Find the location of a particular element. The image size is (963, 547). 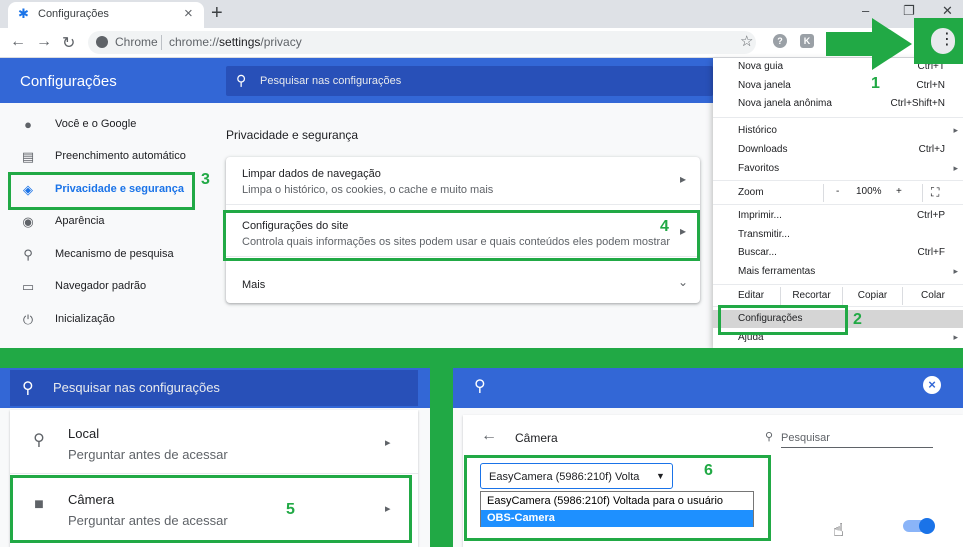

settings-search: ⚲ is located at coordinates (469, 81).